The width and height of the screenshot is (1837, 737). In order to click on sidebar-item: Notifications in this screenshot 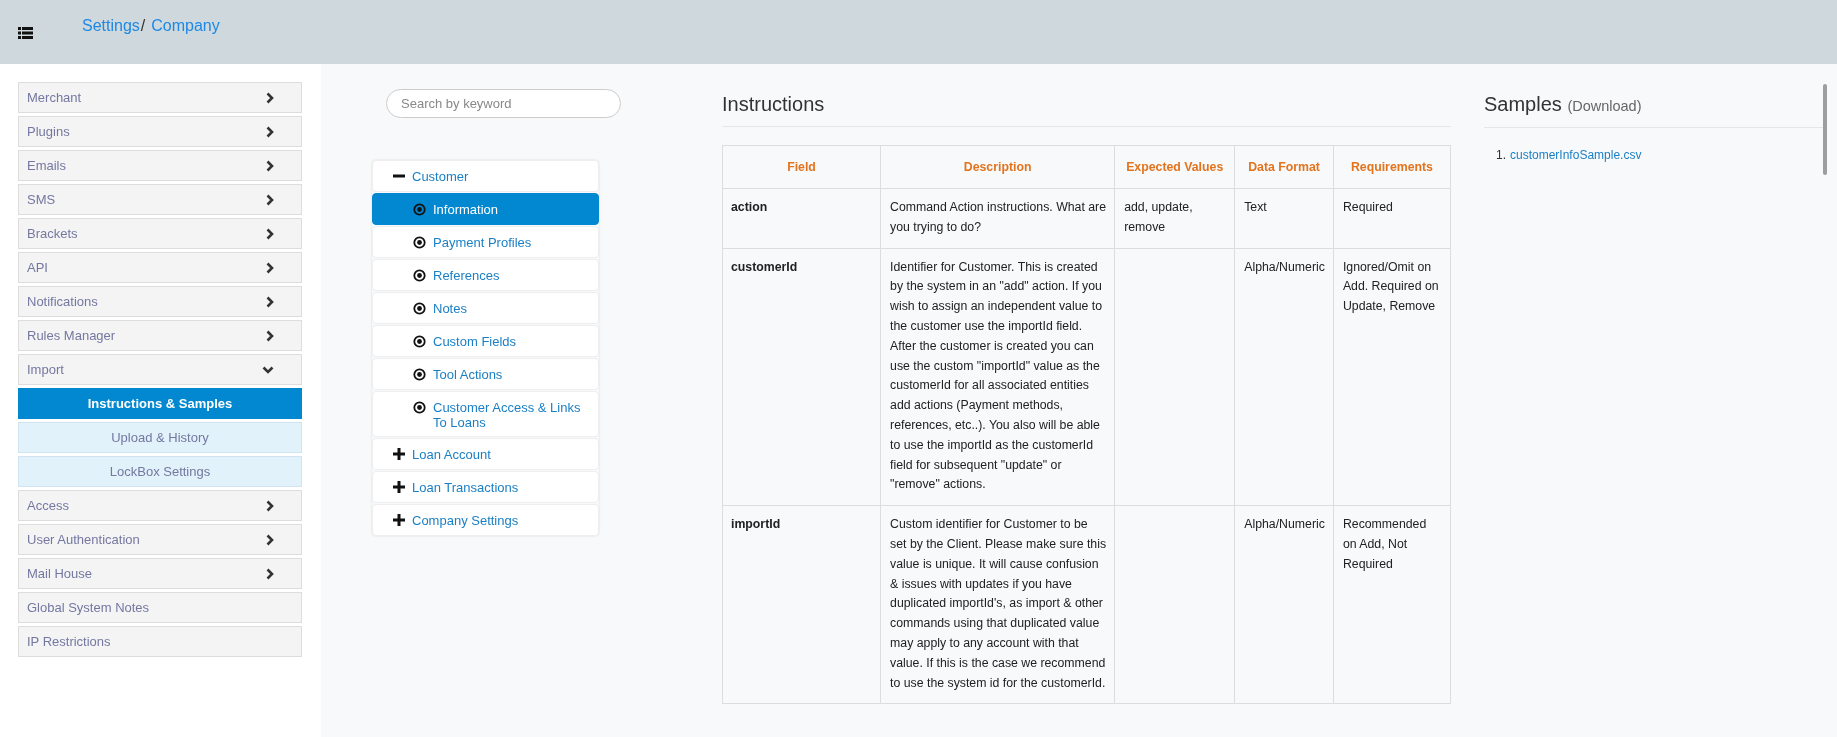, I will do `click(160, 301)`.